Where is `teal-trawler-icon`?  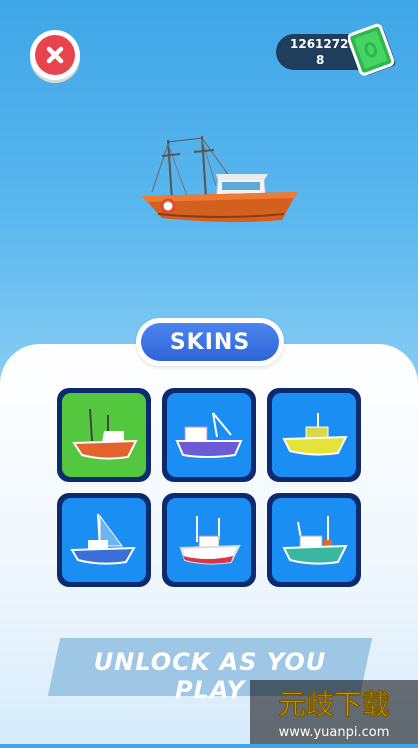 teal-trawler-icon is located at coordinates (315, 540).